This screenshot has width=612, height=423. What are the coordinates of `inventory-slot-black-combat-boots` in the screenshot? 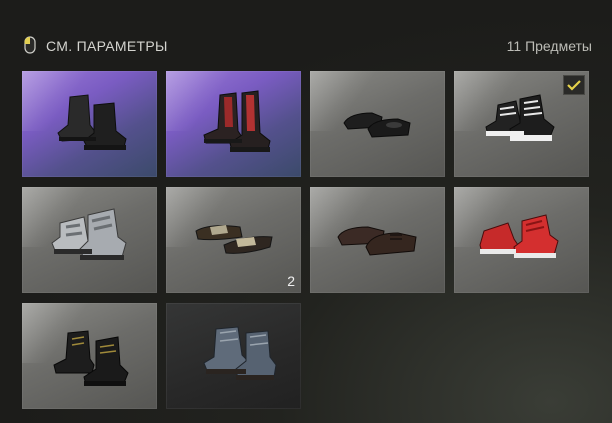 It's located at (89, 124).